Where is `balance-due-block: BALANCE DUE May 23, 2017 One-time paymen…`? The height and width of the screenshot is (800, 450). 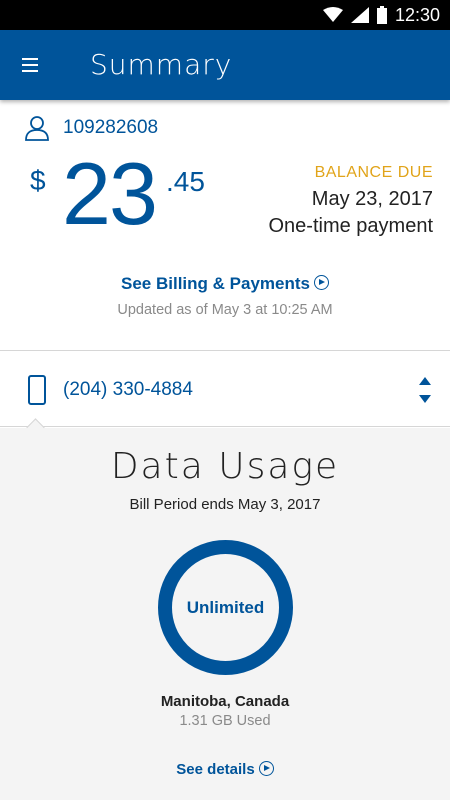 balance-due-block: BALANCE DUE May 23, 2017 One-time paymen… is located at coordinates (350, 201).